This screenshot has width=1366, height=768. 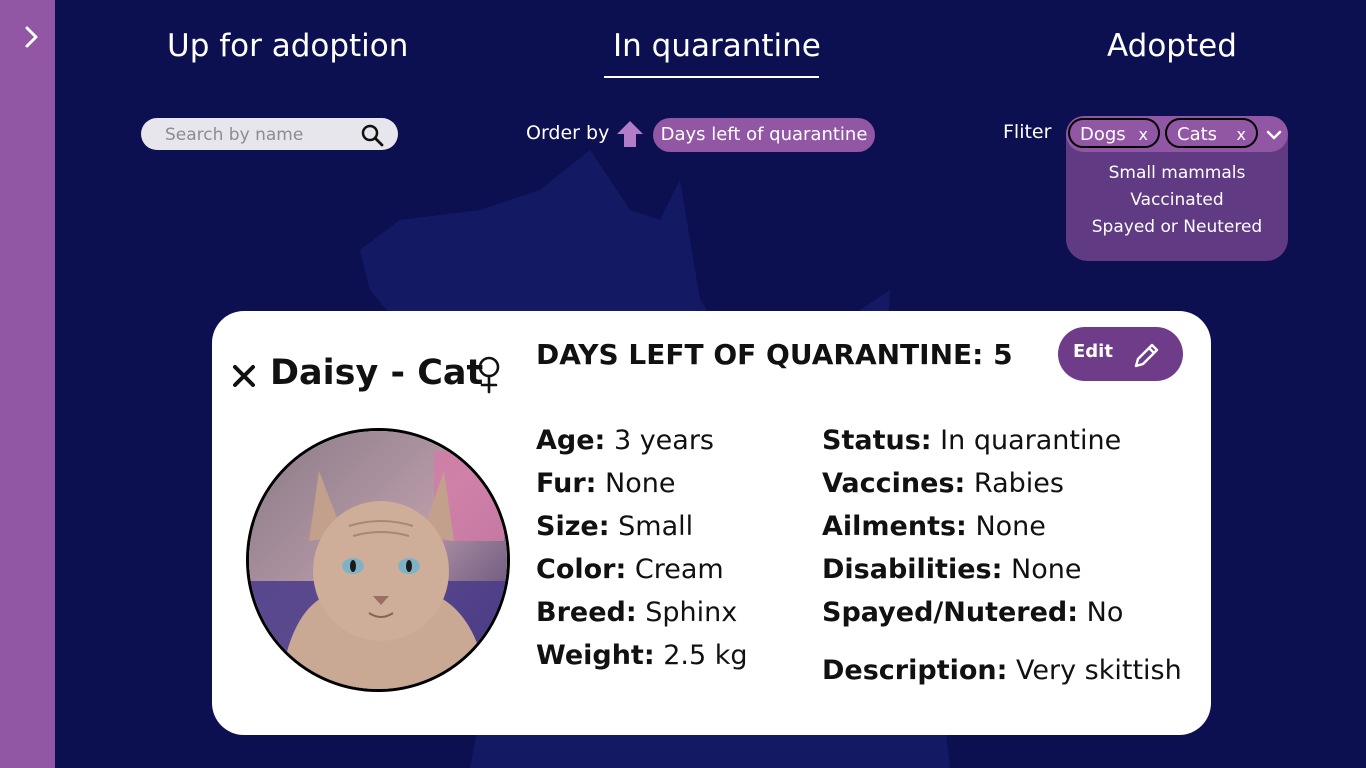 I want to click on field-value: Rabies, so click(x=1018, y=483).